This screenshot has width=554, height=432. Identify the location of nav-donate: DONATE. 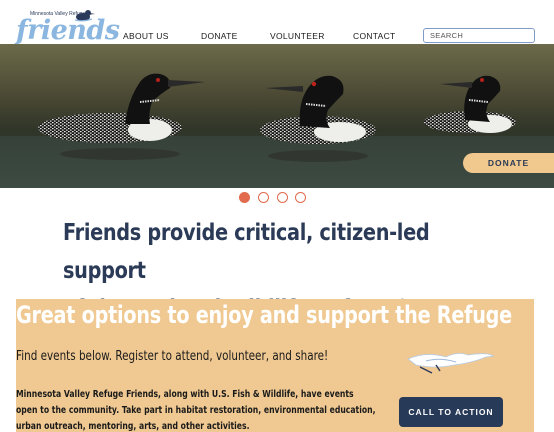
(219, 36).